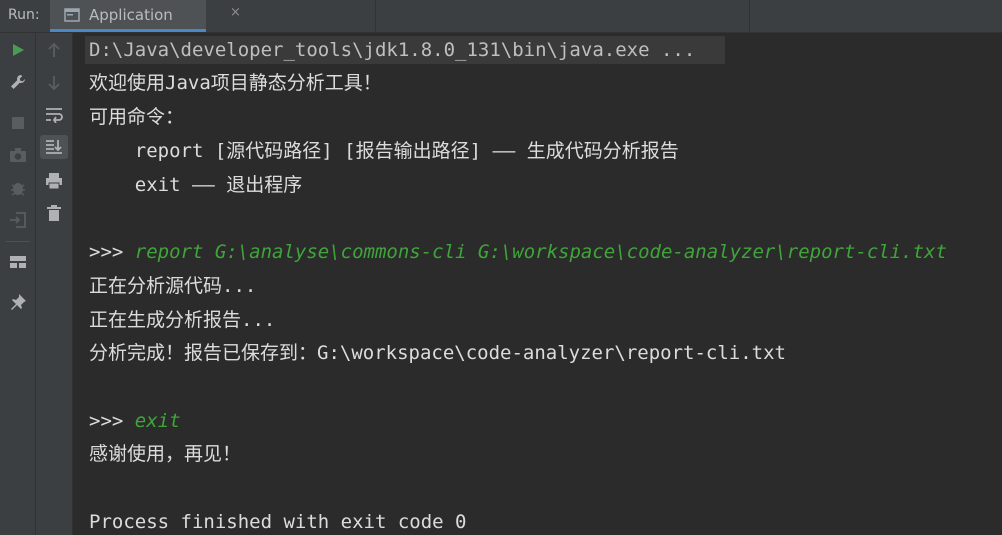 The image size is (1002, 535). Describe the element at coordinates (54, 83) in the screenshot. I see `down-arrow-icon` at that location.